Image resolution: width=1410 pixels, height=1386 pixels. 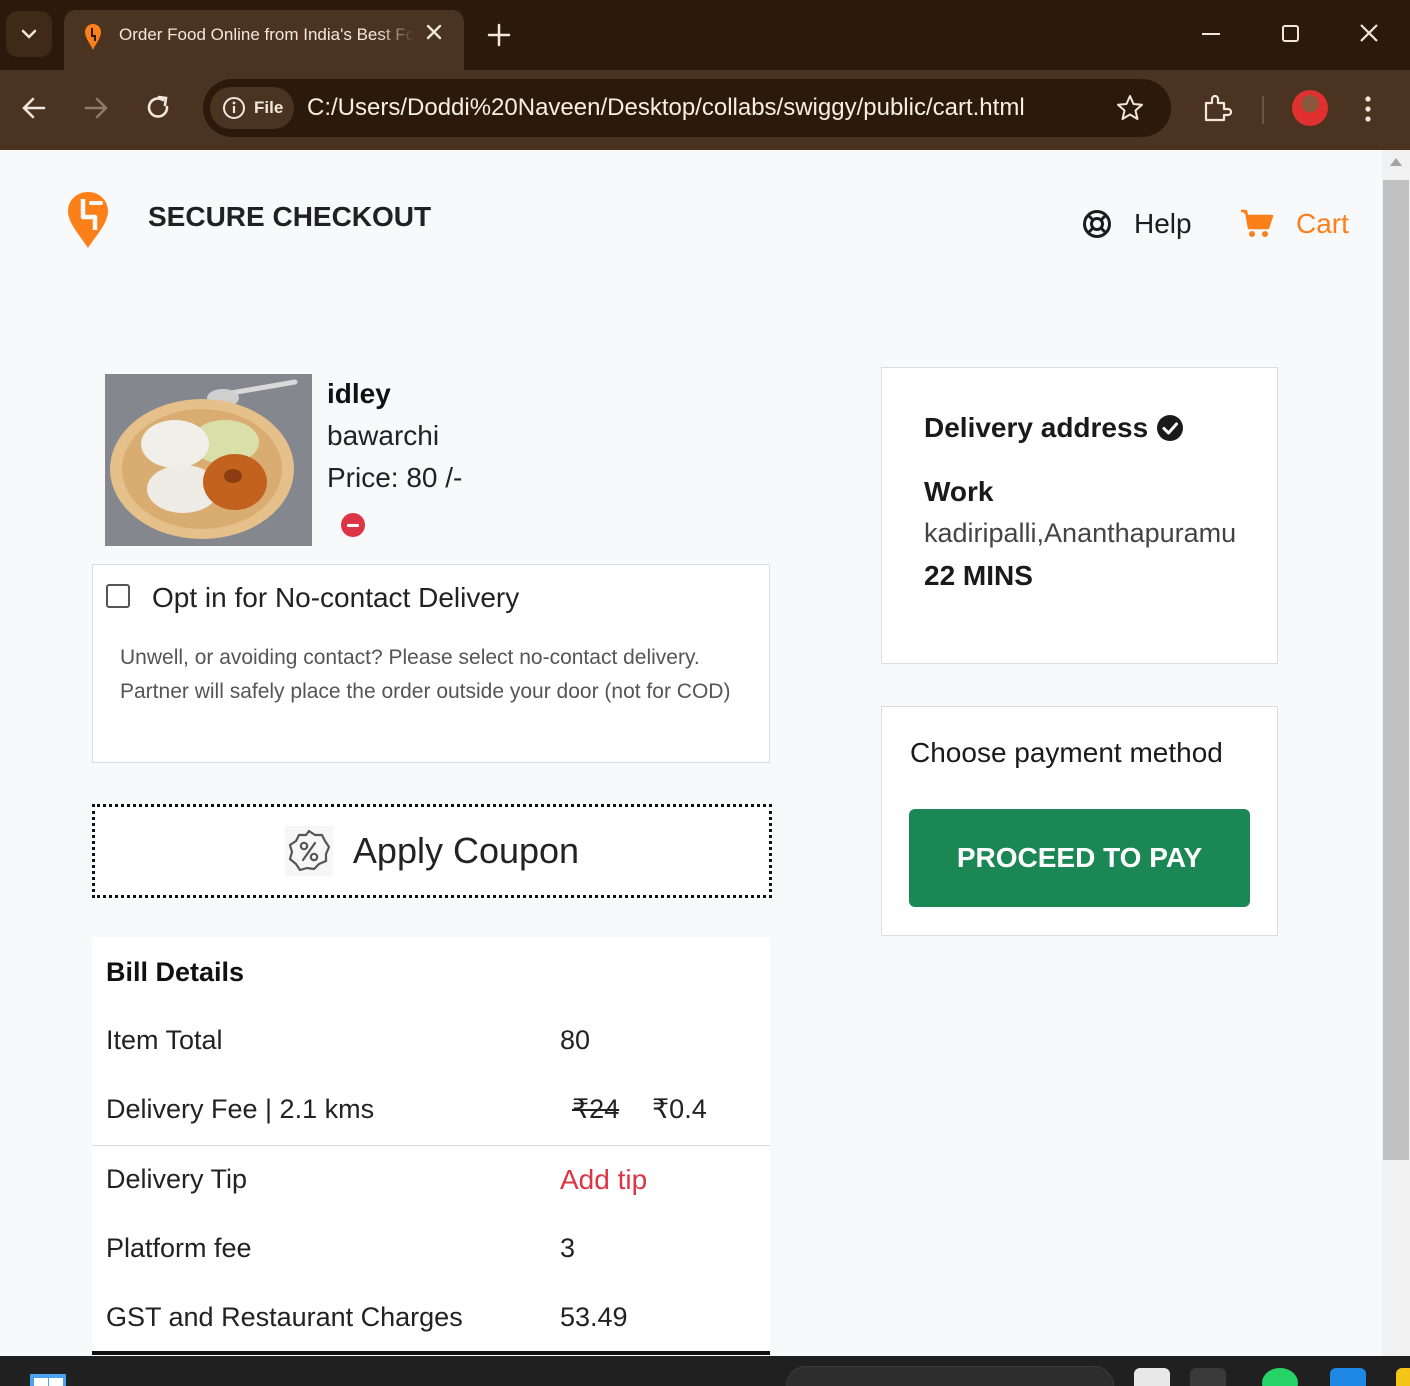 I want to click on tab-search-button, so click(x=29, y=34).